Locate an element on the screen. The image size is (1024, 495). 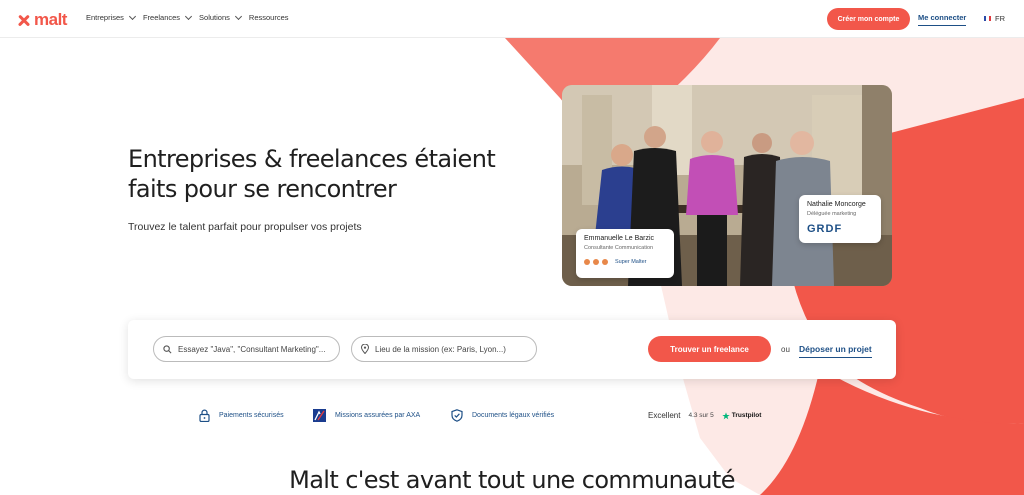
nav-item-ressources: Ressources is located at coordinates (269, 17).